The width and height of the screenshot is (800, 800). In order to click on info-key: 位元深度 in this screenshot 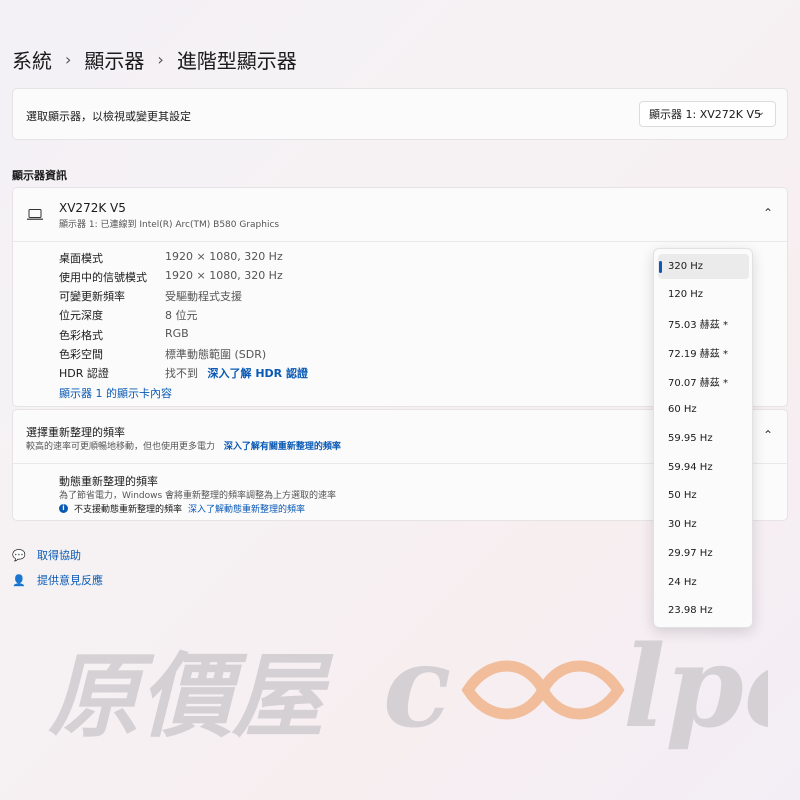, I will do `click(81, 315)`.